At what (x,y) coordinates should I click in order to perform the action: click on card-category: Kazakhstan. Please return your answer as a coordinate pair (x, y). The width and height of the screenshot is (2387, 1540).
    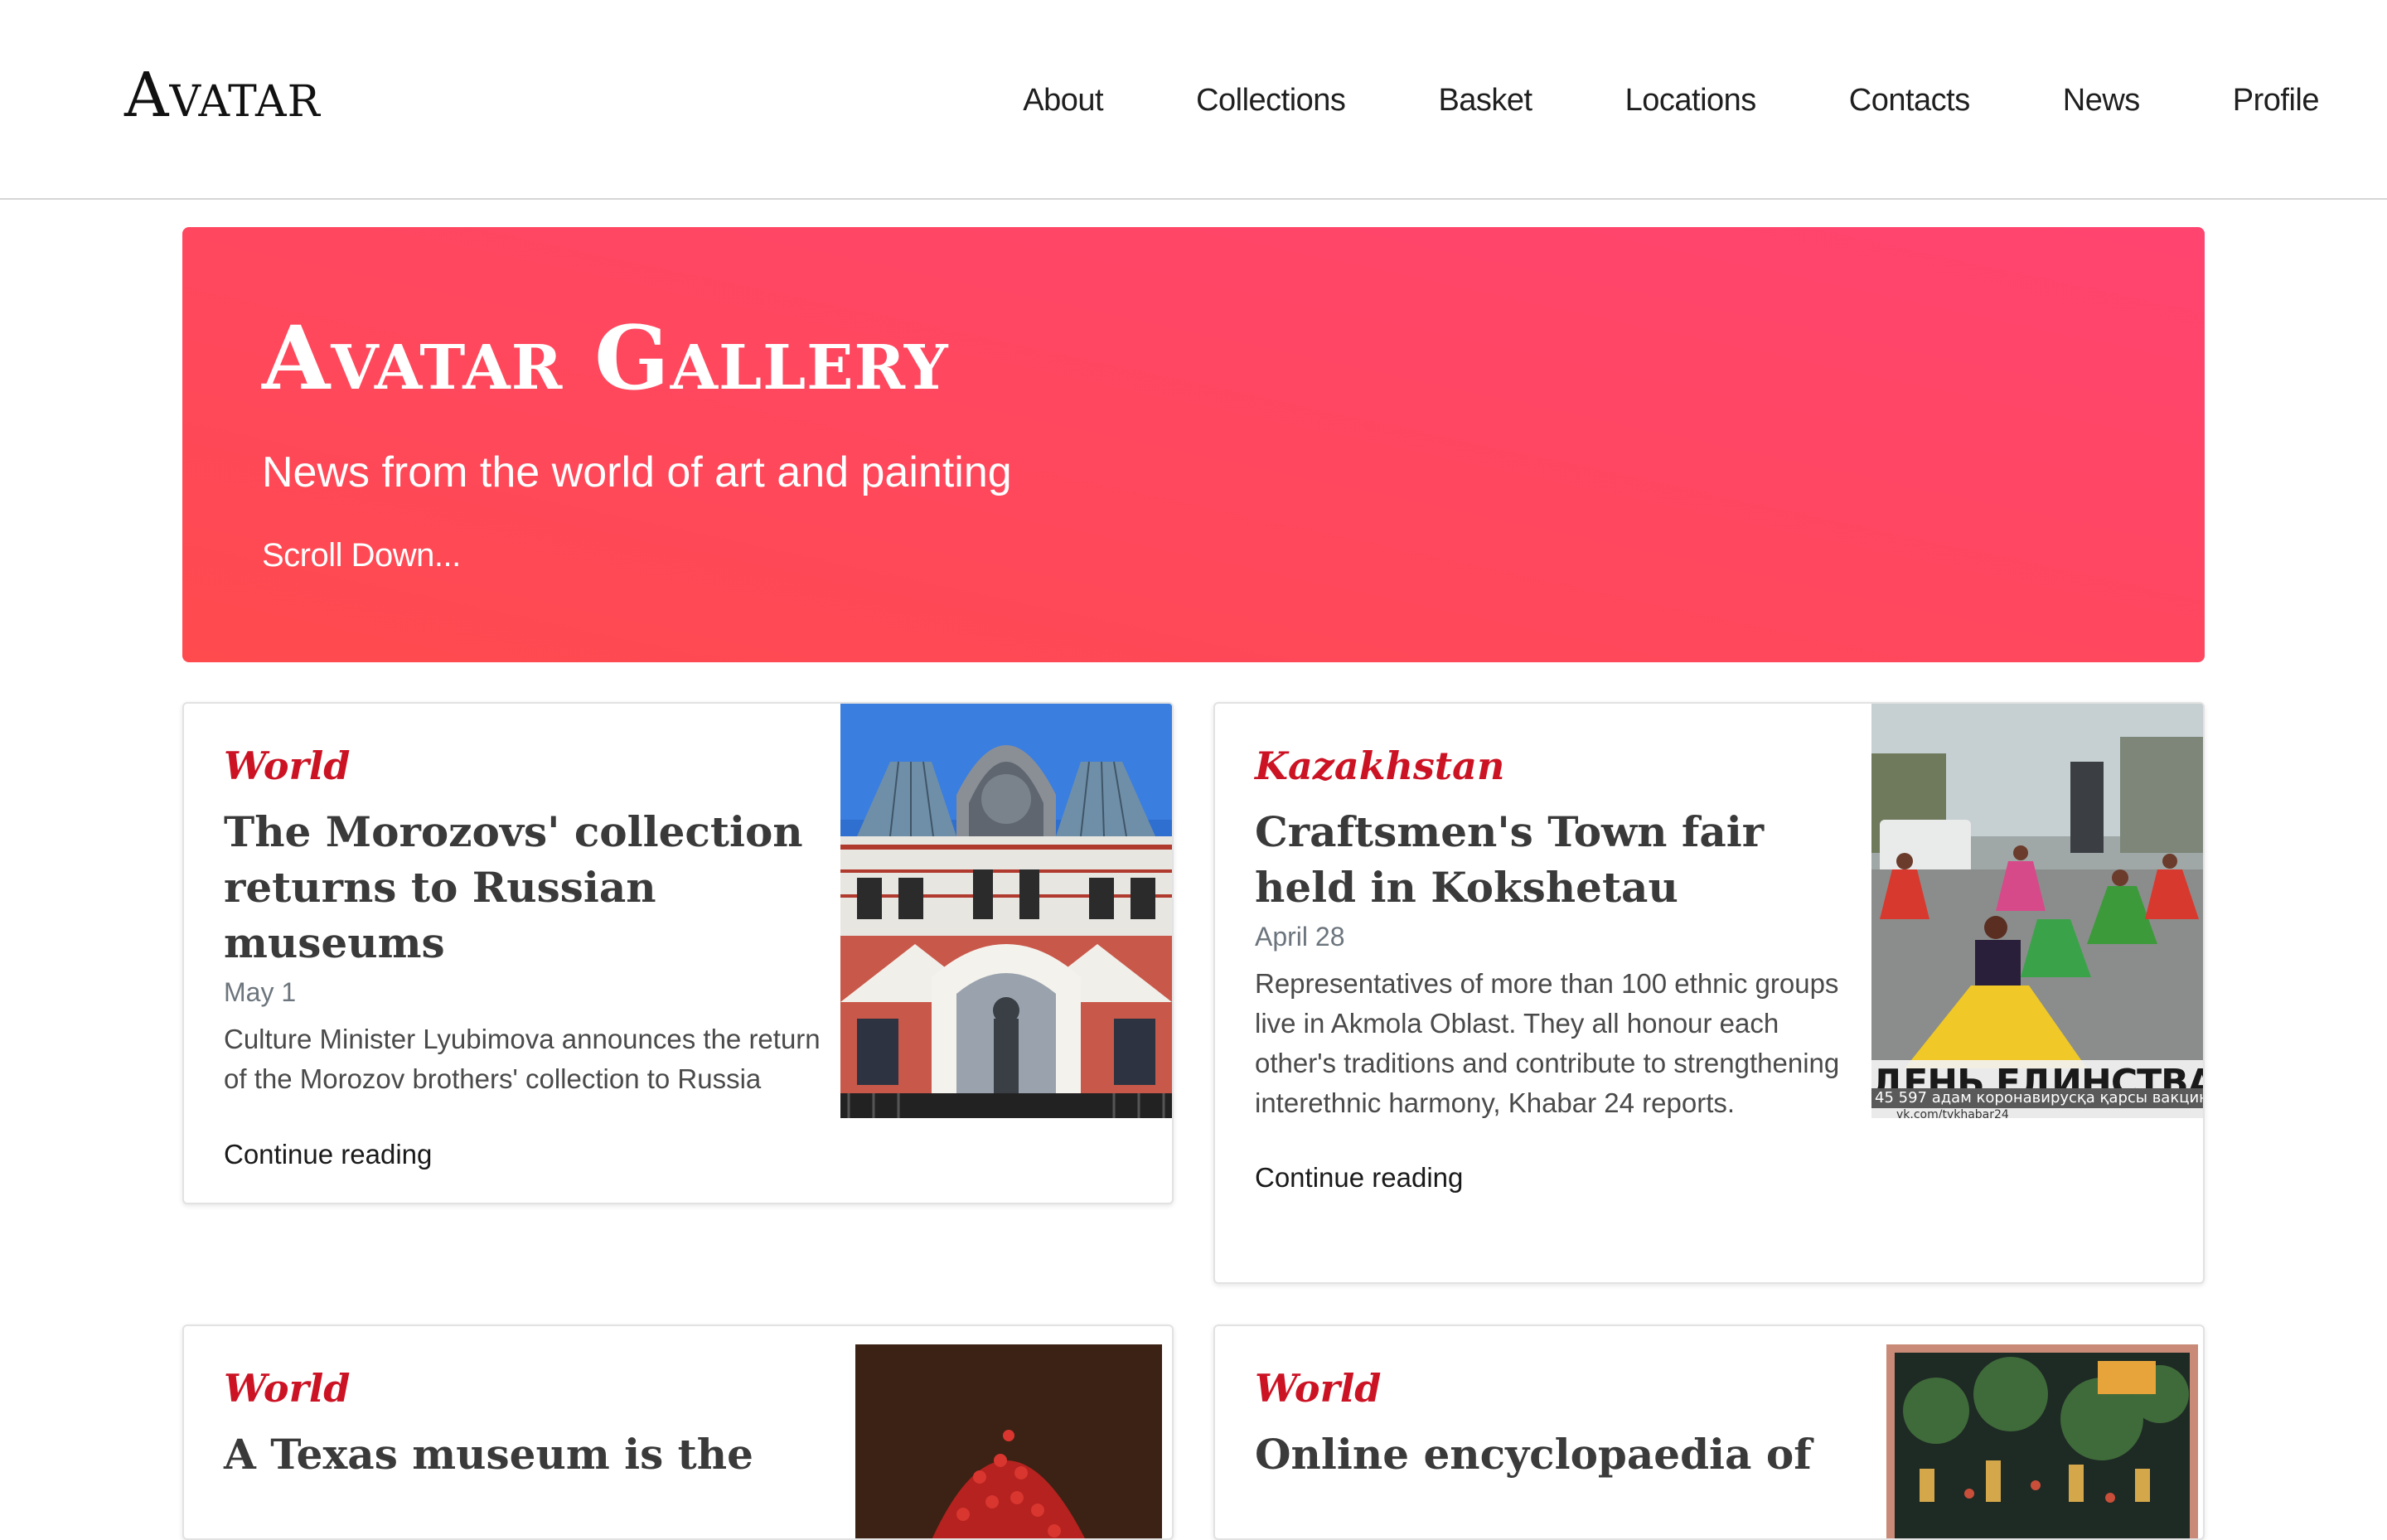
    Looking at the image, I should click on (1553, 766).